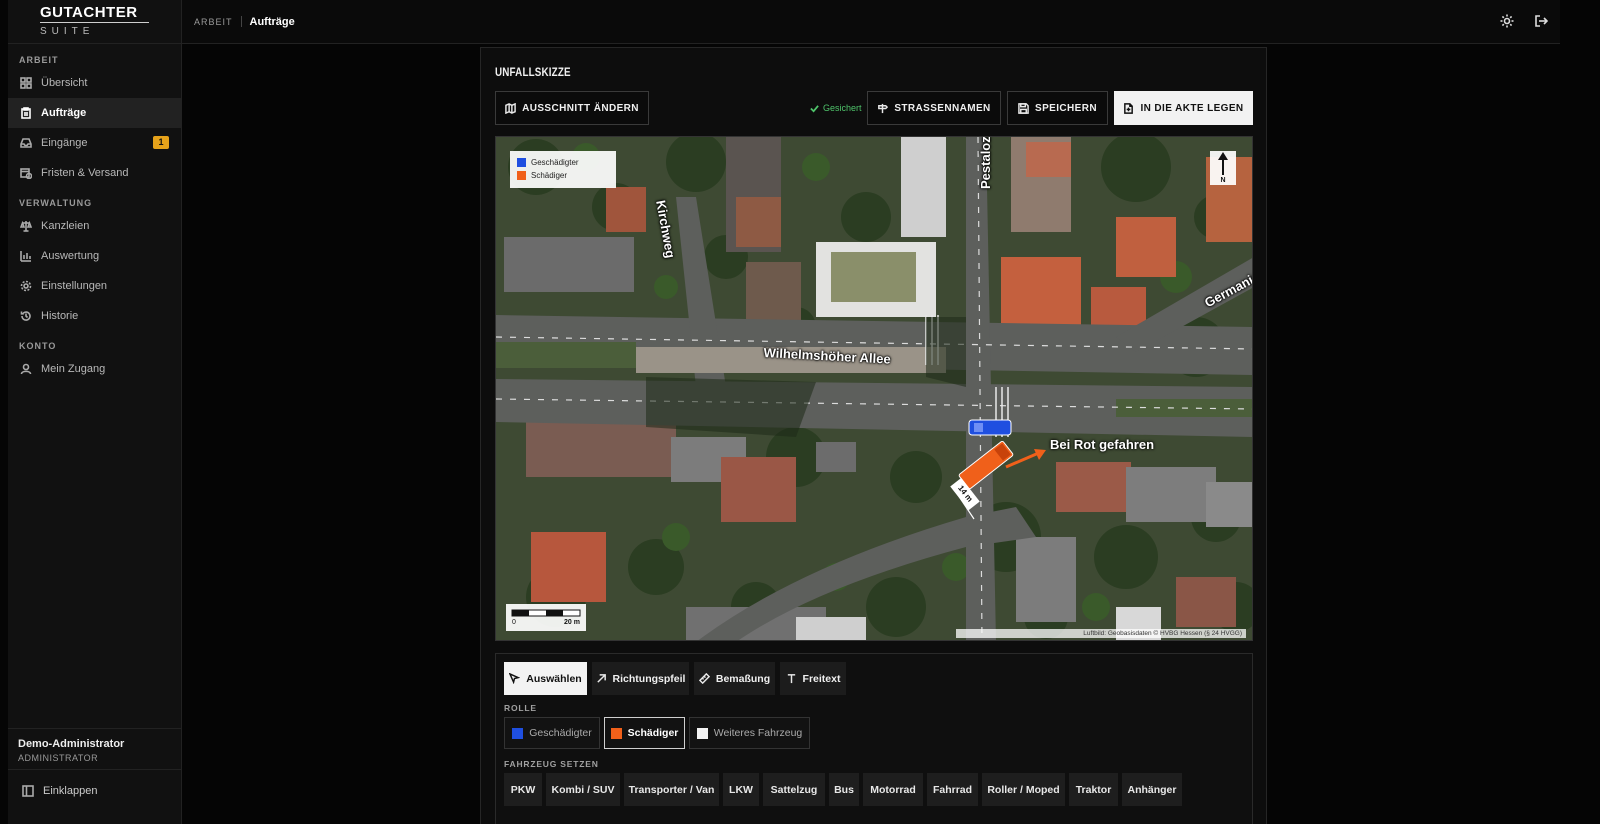 Image resolution: width=1600 pixels, height=824 pixels. Describe the element at coordinates (25, 256) in the screenshot. I see `bar-chart-icon` at that location.